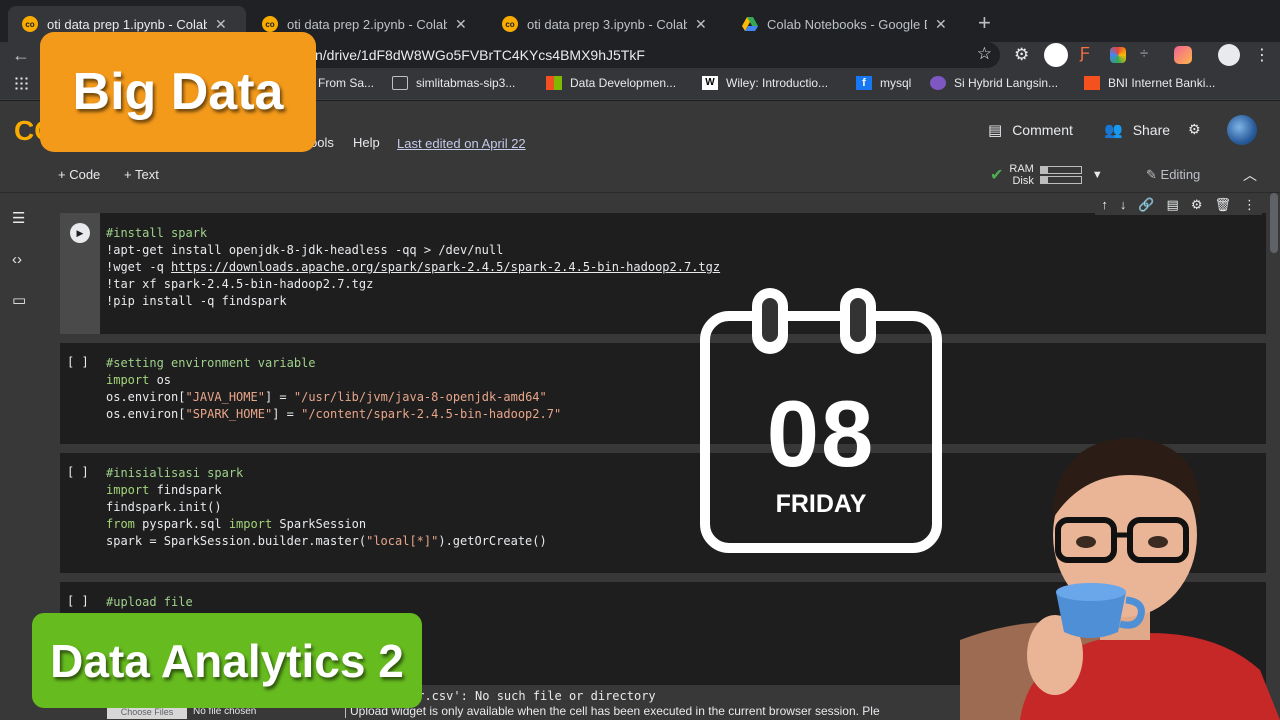 This screenshot has height=720, width=1280. What do you see at coordinates (21, 55) in the screenshot?
I see `back-arrow-icon: ←` at bounding box center [21, 55].